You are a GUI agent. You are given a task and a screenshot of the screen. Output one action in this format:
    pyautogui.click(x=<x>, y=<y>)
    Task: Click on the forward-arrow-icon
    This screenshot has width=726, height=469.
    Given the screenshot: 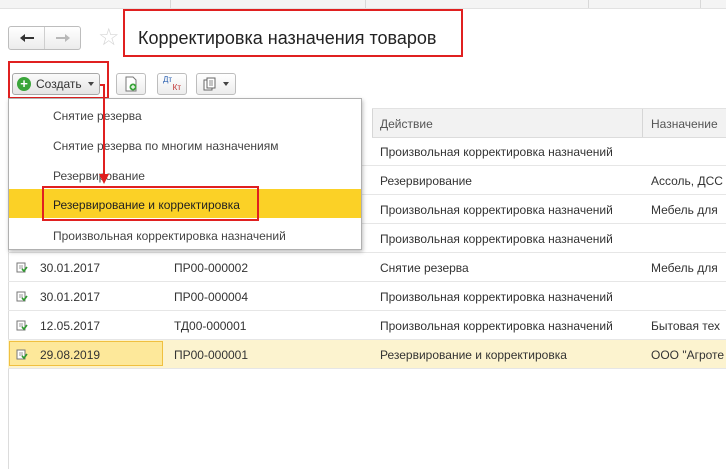 What is the action you would take?
    pyautogui.click(x=62, y=38)
    